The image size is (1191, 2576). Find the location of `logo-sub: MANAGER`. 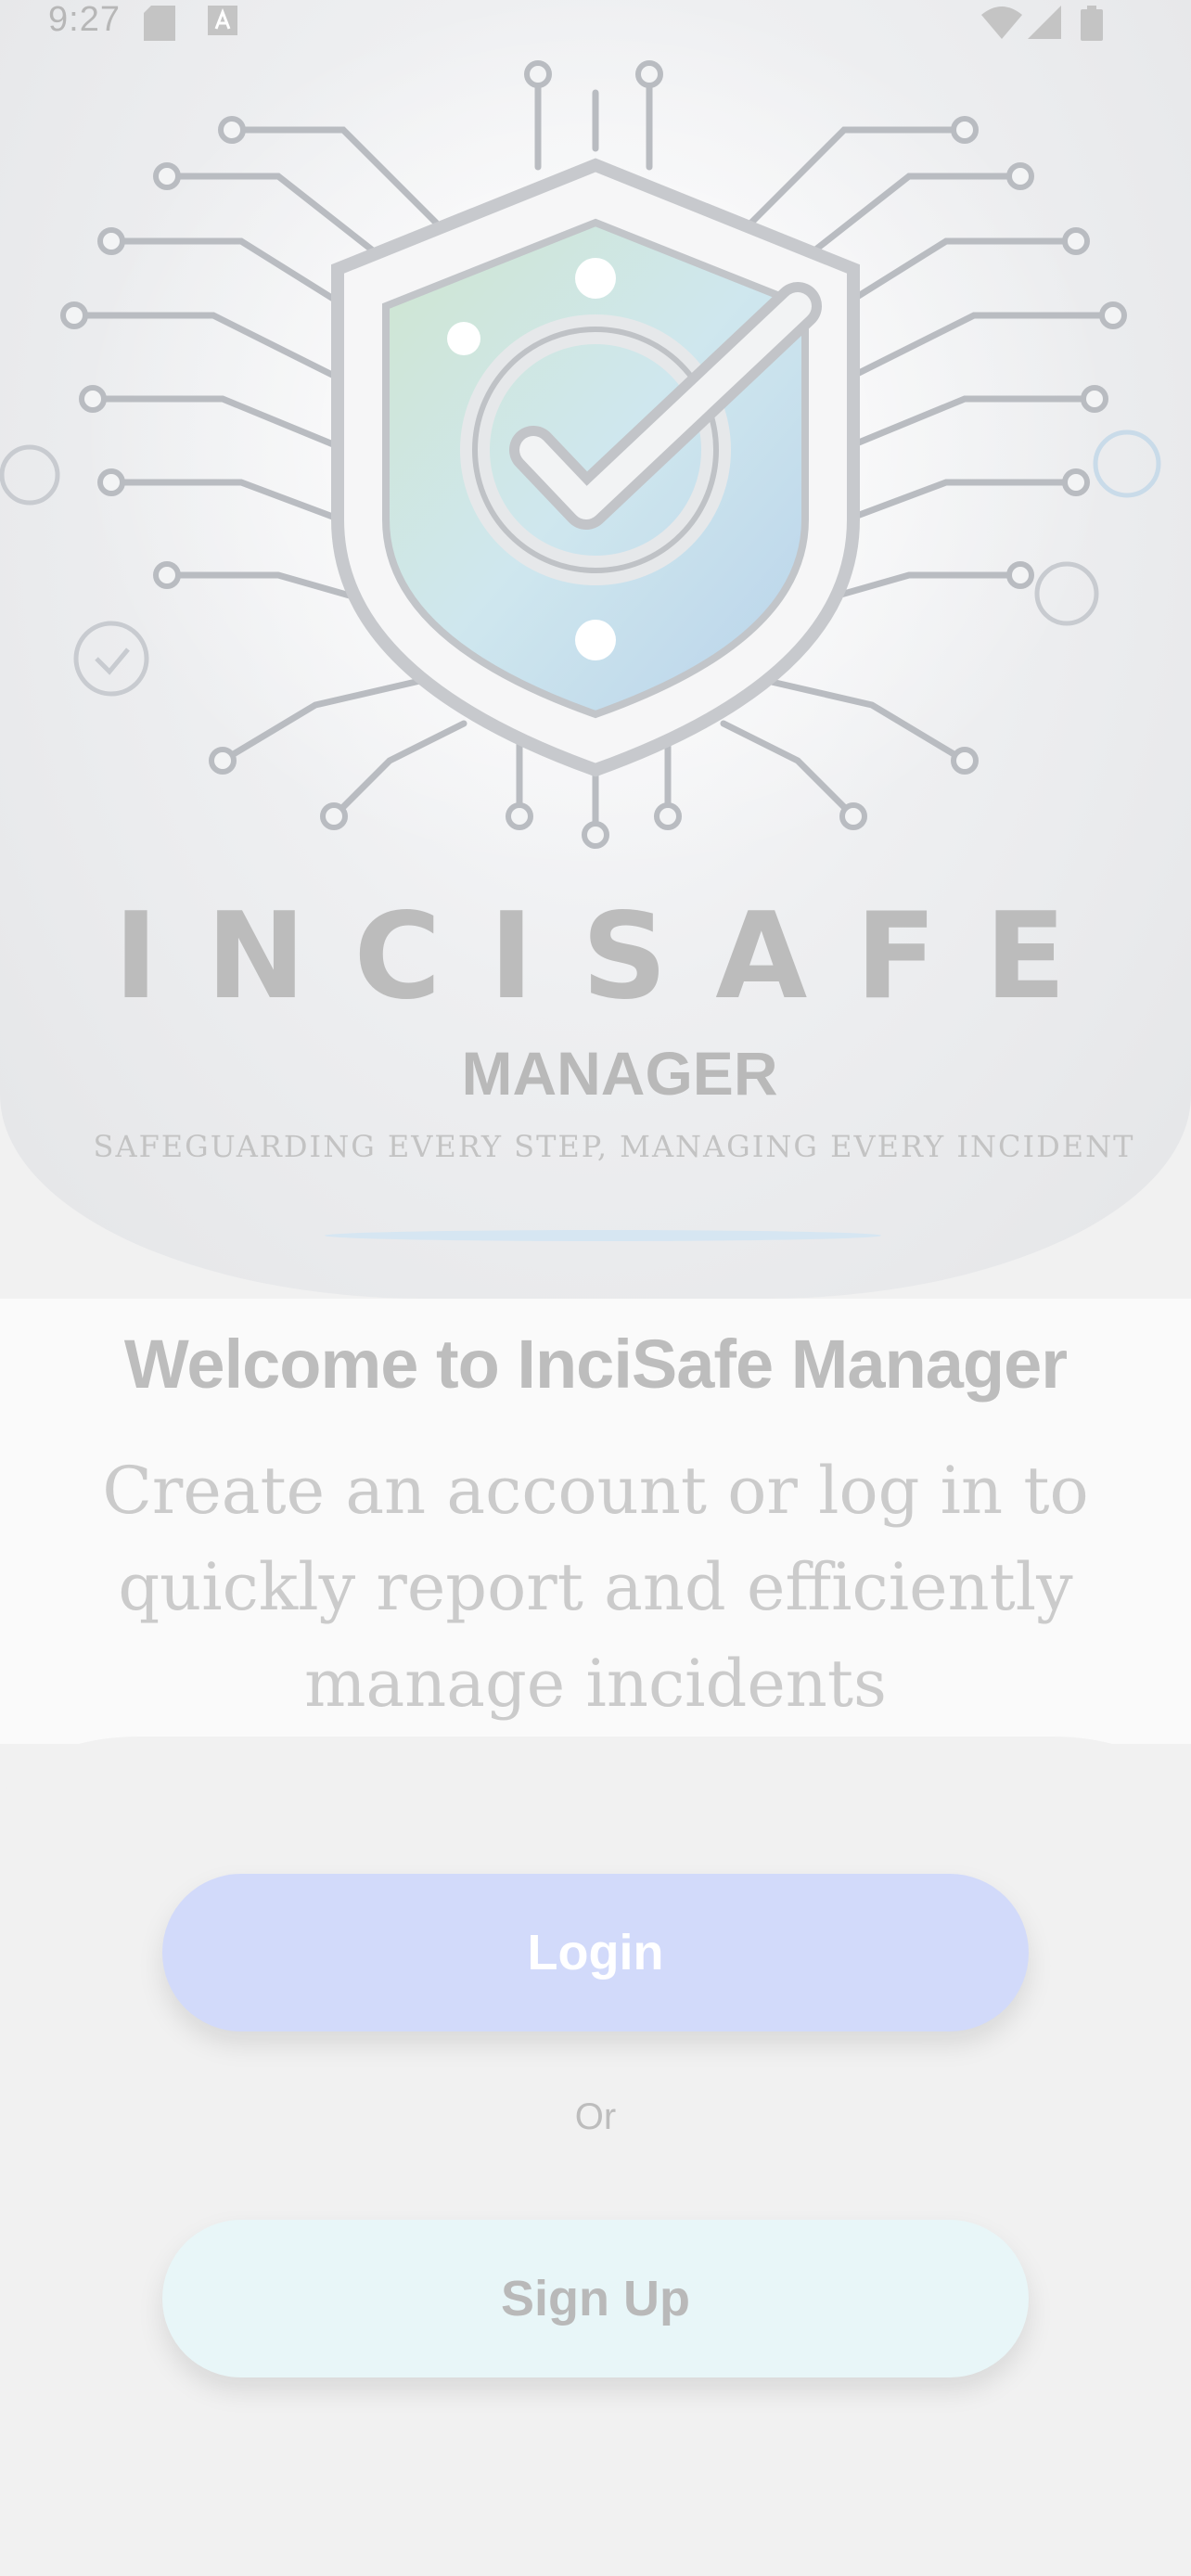

logo-sub: MANAGER is located at coordinates (620, 1073).